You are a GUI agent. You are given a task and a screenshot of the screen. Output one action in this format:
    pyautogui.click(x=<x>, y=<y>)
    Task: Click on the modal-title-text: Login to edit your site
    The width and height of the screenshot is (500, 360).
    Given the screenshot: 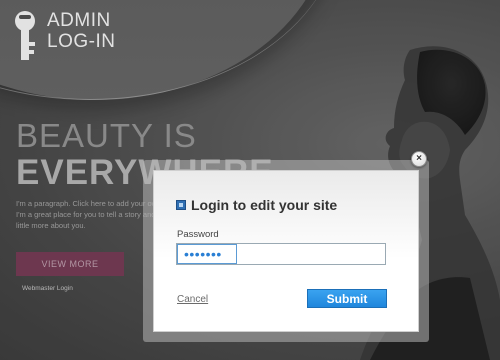 What is the action you would take?
    pyautogui.click(x=264, y=205)
    